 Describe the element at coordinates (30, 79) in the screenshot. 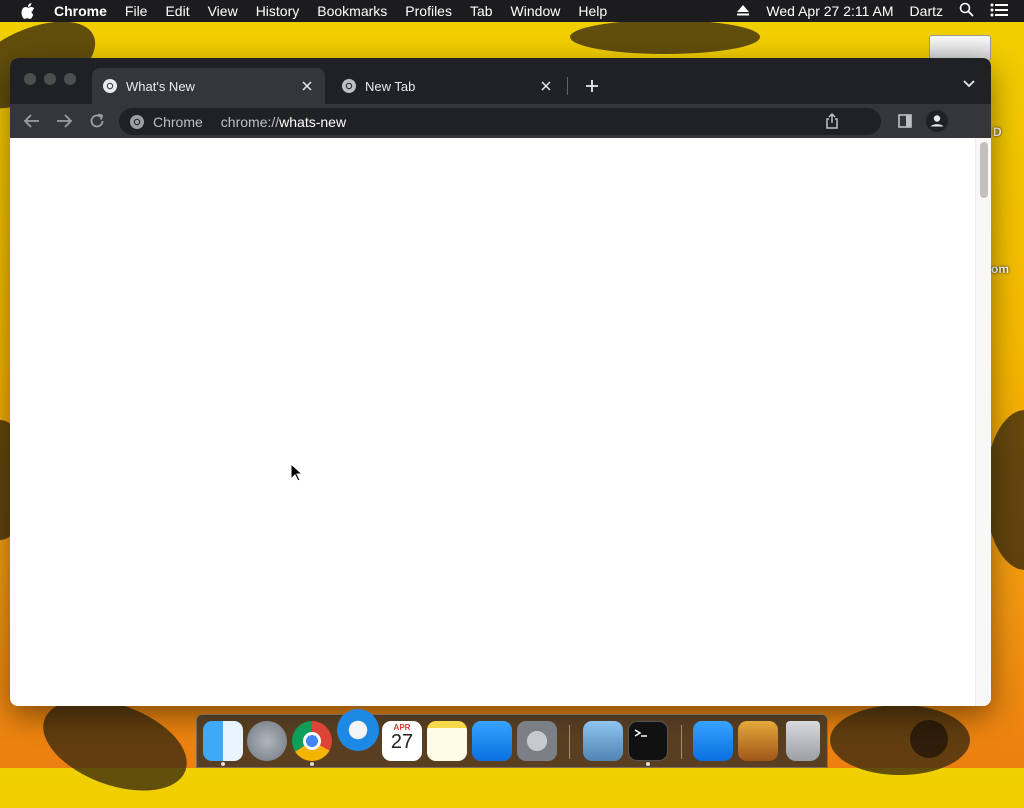

I see `window-close-button` at that location.